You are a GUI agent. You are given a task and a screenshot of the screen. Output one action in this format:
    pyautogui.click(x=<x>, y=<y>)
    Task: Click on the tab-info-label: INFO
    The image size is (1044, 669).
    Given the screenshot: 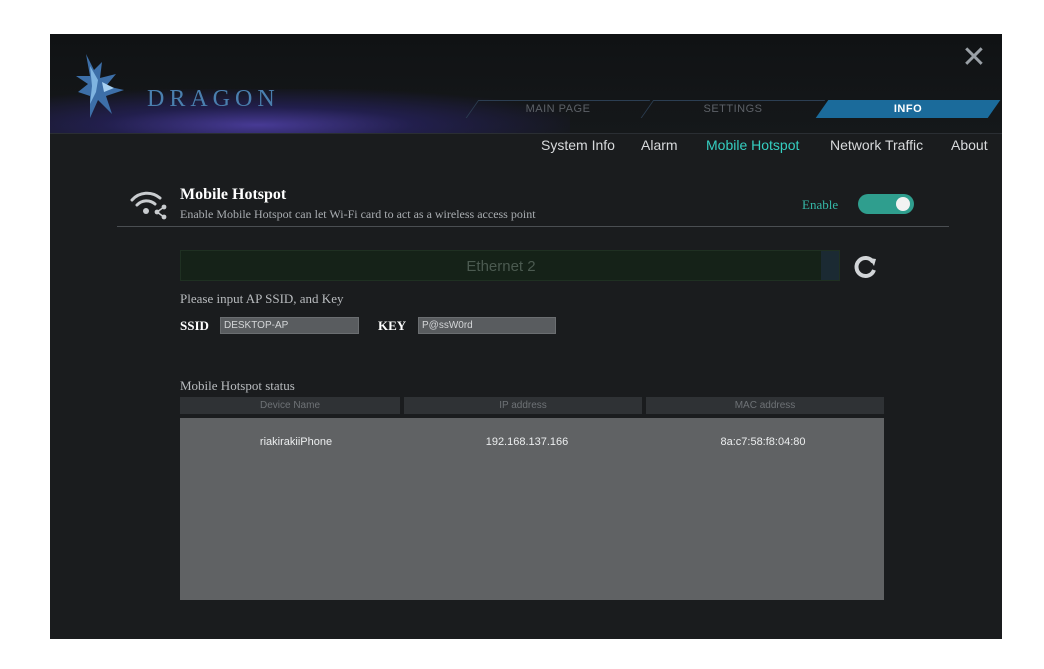 What is the action you would take?
    pyautogui.click(x=908, y=109)
    